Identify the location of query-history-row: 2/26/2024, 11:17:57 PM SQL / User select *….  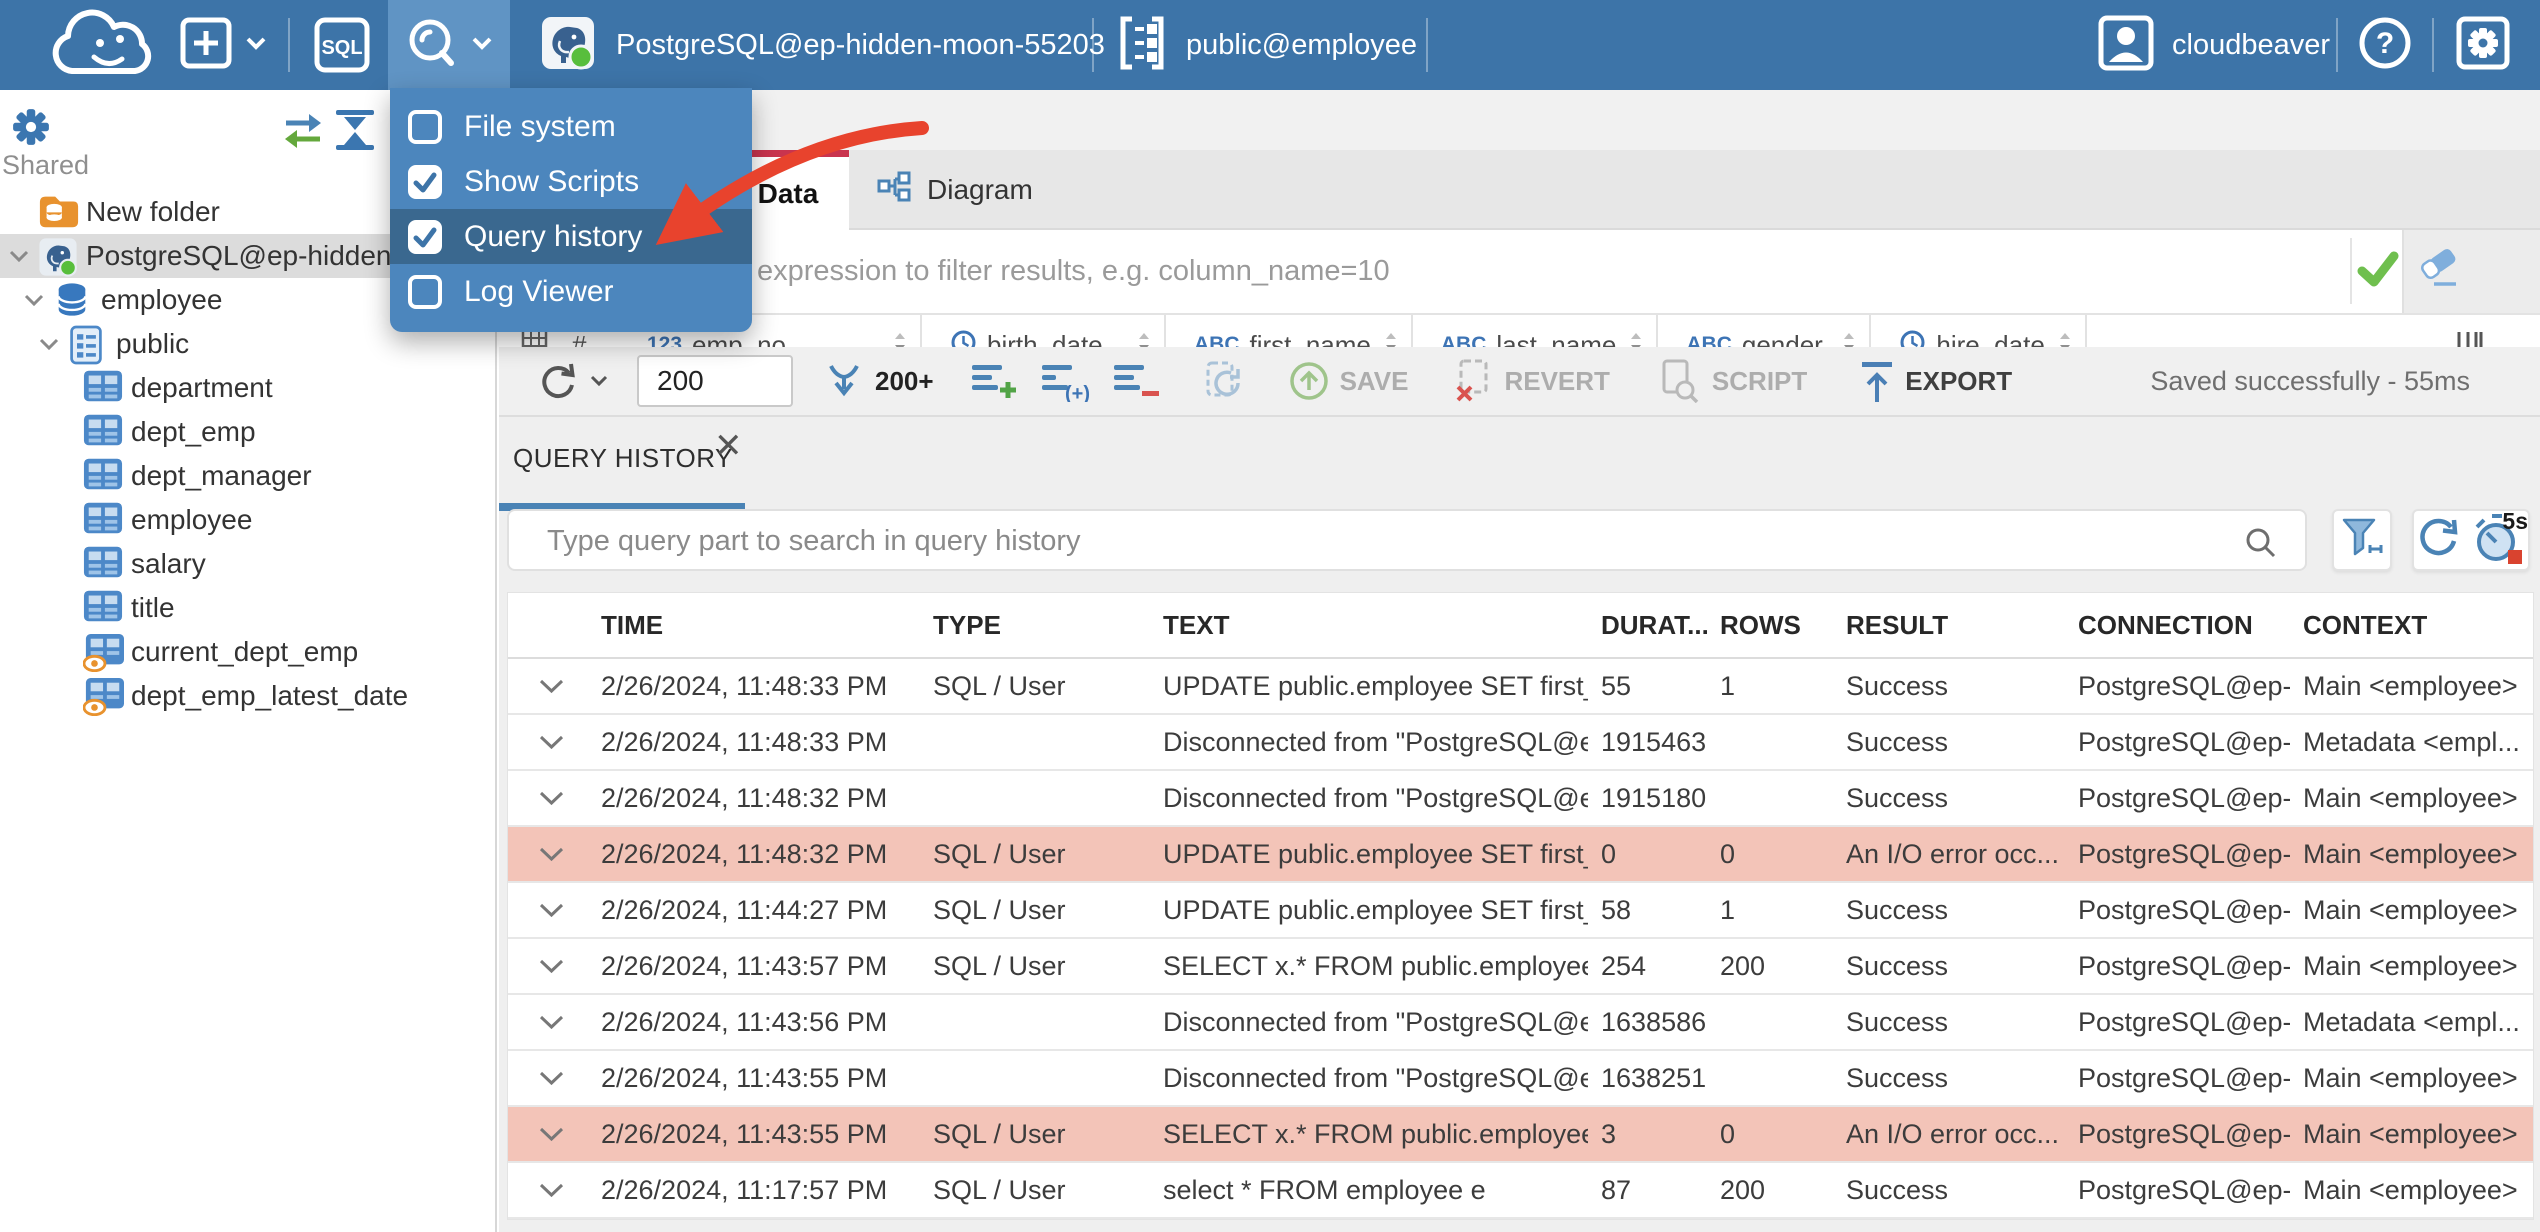
(1520, 1191).